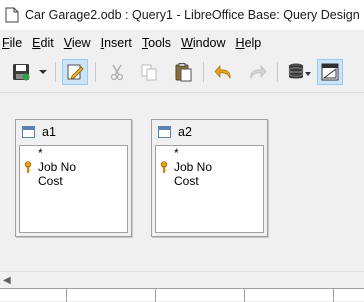 This screenshot has width=364, height=302. I want to click on menu-edit-mnemonic: E, so click(36, 43).